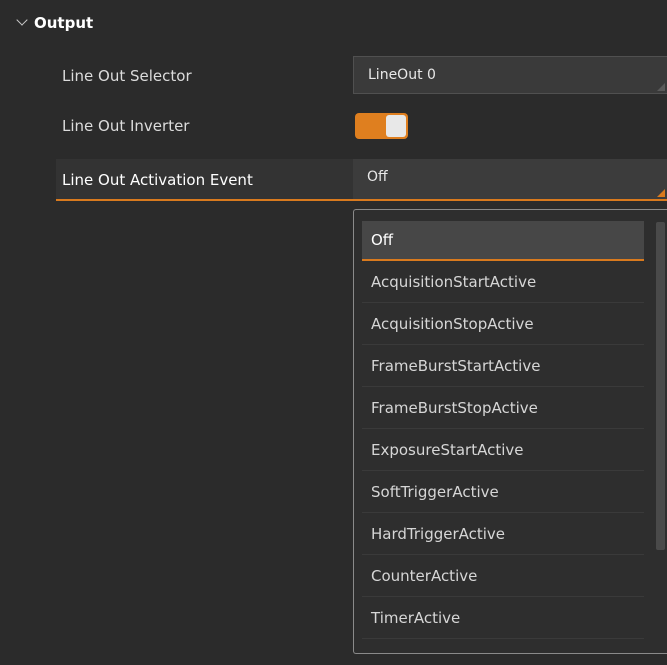  I want to click on dropdown-option-hard-trigger-active: HardTriggerActive, so click(503, 535).